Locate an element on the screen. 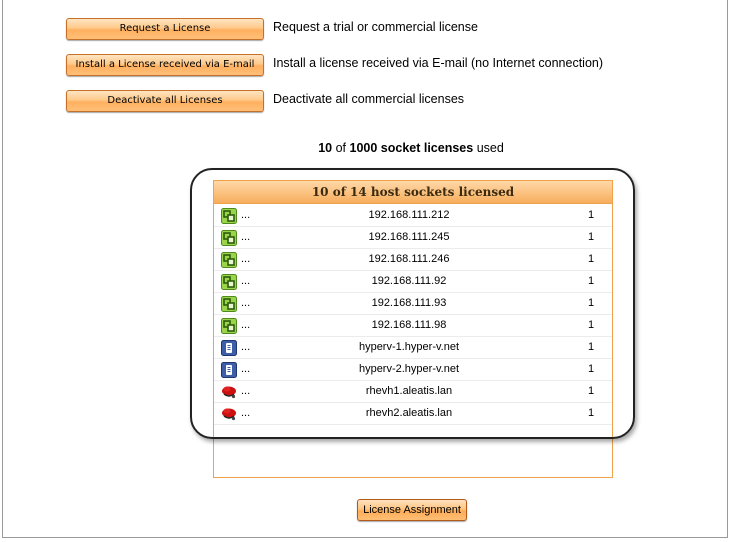 This screenshot has width=731, height=542. host-row: ... 192.168.111.246 1 is located at coordinates (413, 260).